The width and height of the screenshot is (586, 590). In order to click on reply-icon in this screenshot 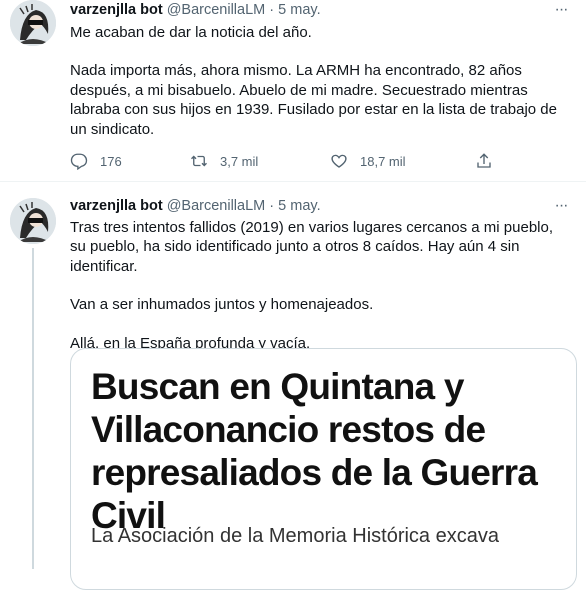, I will do `click(79, 161)`.